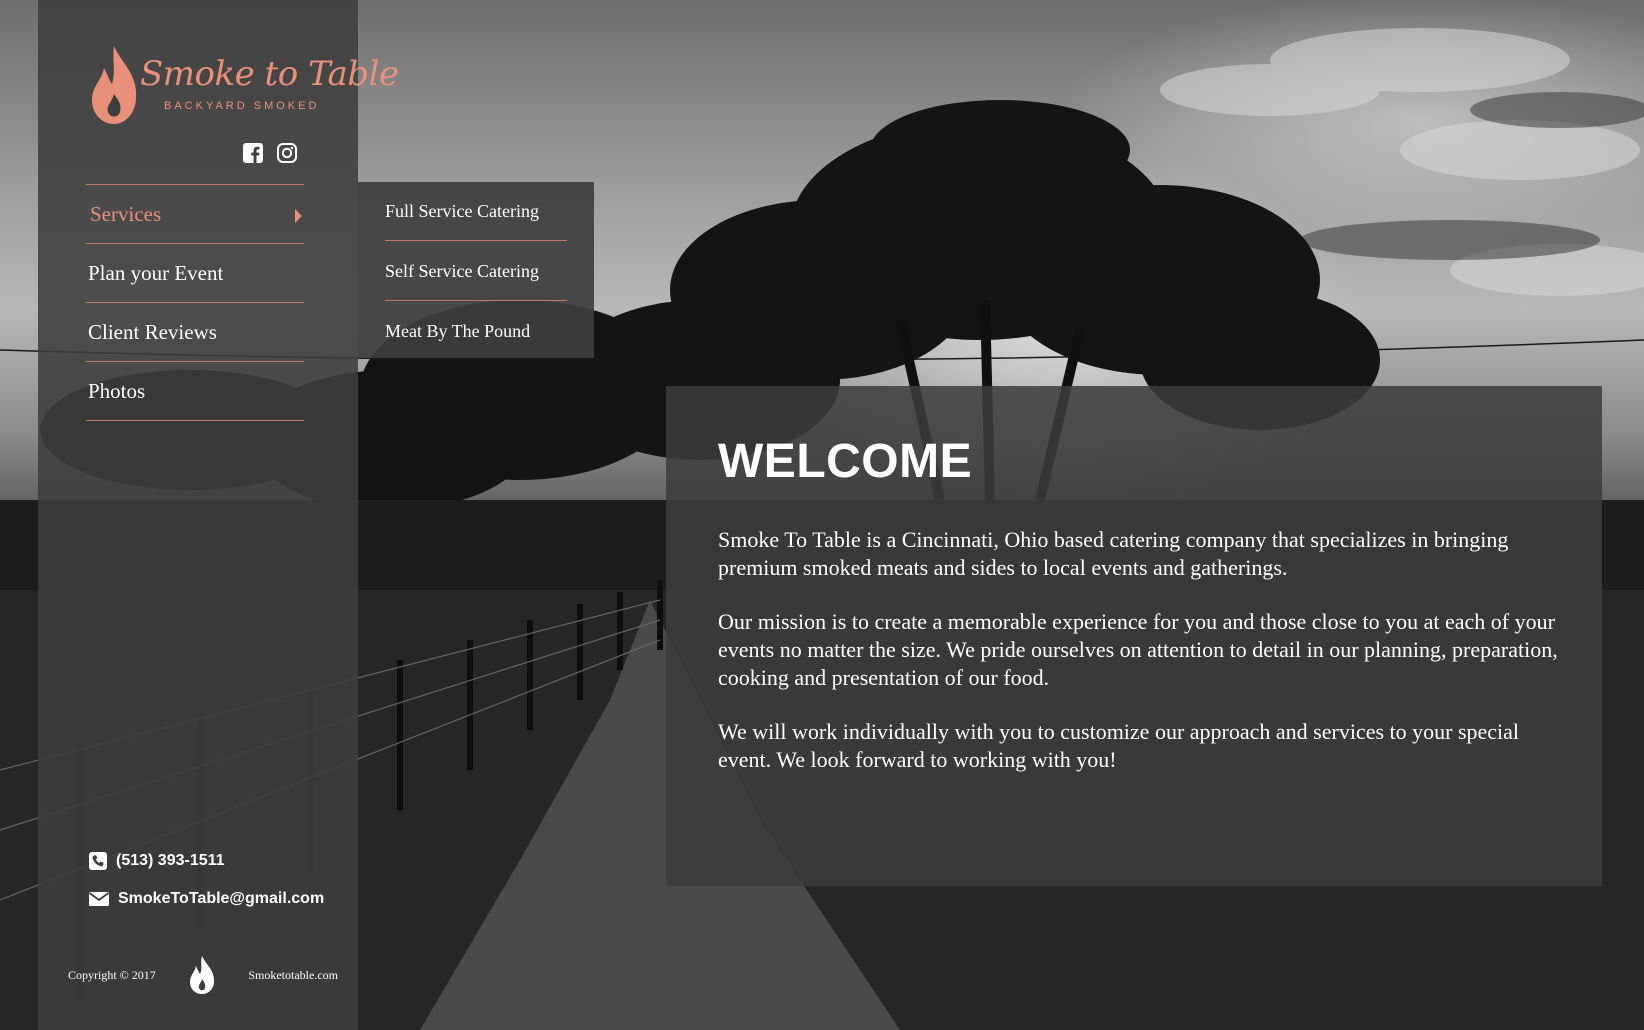 This screenshot has height=1030, width=1644. What do you see at coordinates (99, 899) in the screenshot?
I see `envelope-icon` at bounding box center [99, 899].